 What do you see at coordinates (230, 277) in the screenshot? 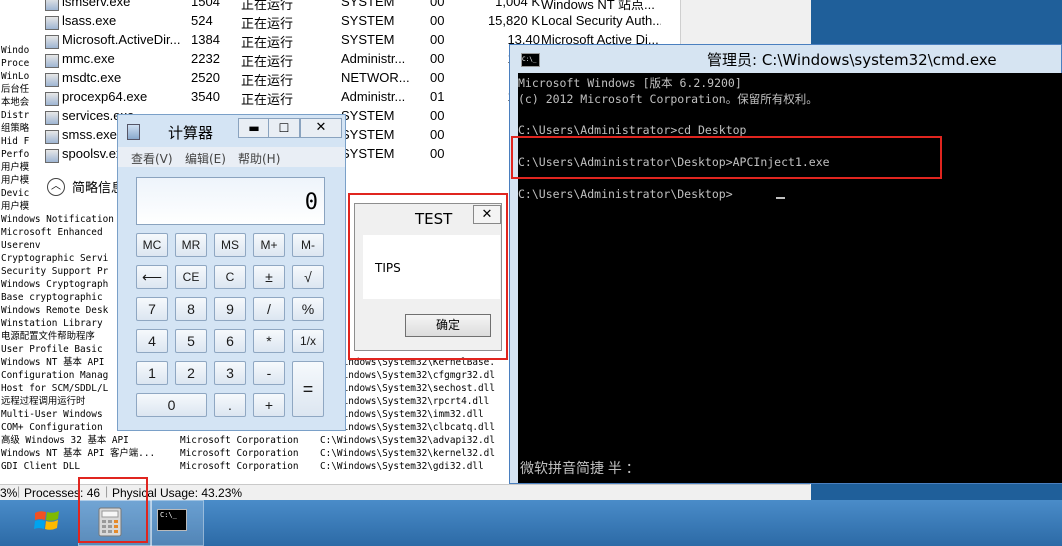
I see `key-c: C` at bounding box center [230, 277].